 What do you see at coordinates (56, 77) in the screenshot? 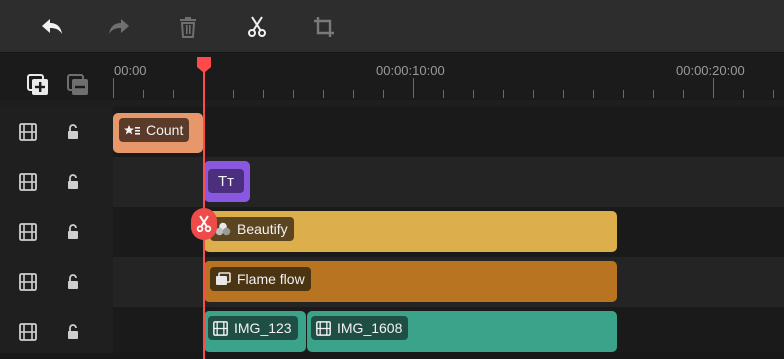
I see `timeline-header` at bounding box center [56, 77].